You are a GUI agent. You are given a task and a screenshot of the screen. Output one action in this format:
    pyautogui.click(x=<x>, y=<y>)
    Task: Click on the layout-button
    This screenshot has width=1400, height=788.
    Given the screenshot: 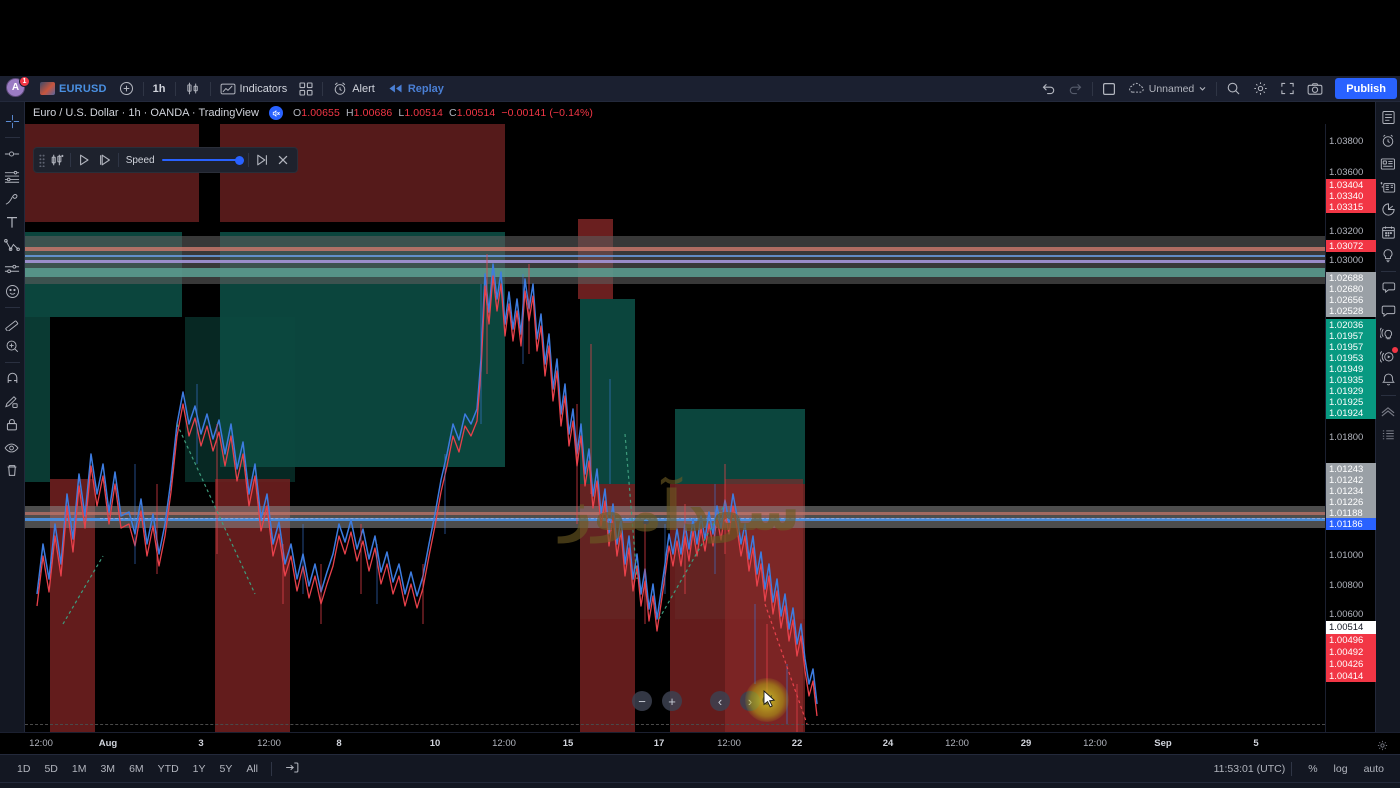 What is the action you would take?
    pyautogui.click(x=1109, y=89)
    